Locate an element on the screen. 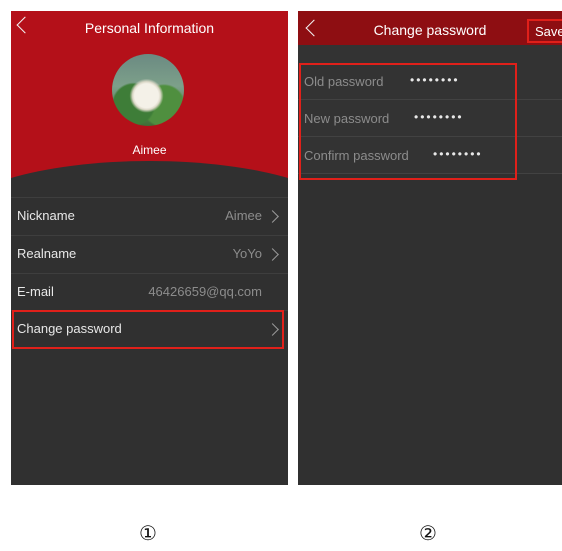 The width and height of the screenshot is (562, 551). change-password-highlight is located at coordinates (148, 329).